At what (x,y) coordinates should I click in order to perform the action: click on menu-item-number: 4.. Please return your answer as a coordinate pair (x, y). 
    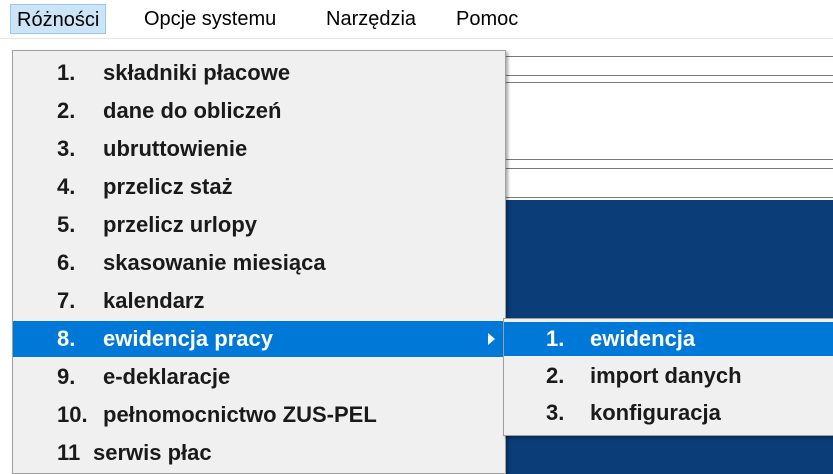
    Looking at the image, I should click on (66, 186).